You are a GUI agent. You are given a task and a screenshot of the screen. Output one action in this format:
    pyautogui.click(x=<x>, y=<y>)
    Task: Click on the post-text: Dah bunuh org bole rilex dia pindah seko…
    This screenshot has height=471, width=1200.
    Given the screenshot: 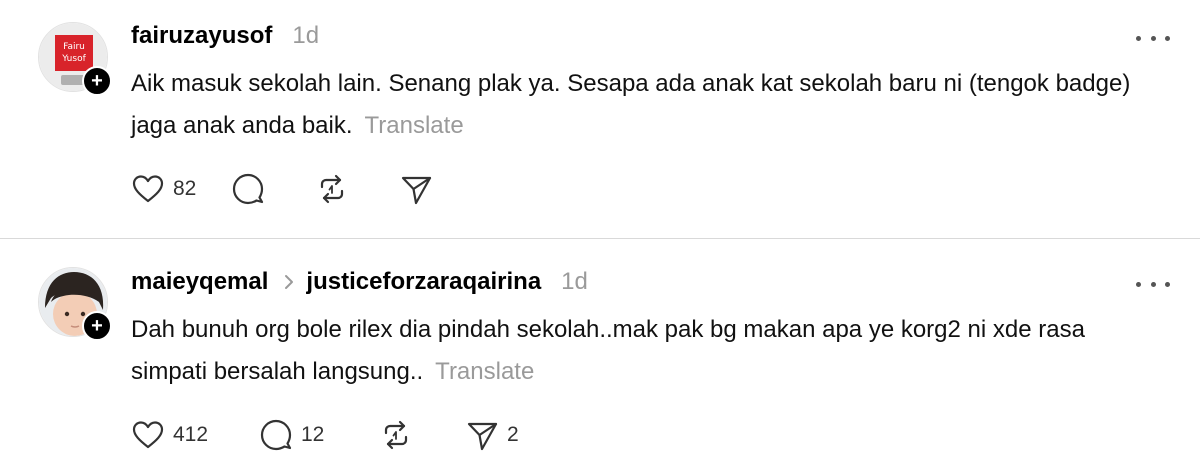 What is the action you would take?
    pyautogui.click(x=631, y=351)
    